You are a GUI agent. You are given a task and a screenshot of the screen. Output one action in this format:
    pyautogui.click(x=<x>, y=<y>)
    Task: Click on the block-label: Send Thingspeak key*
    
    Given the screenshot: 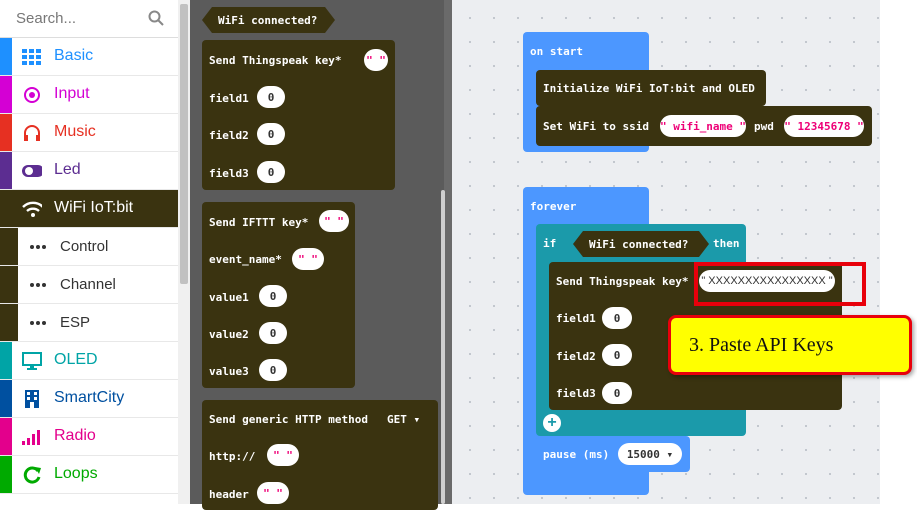 What is the action you would take?
    pyautogui.click(x=275, y=60)
    